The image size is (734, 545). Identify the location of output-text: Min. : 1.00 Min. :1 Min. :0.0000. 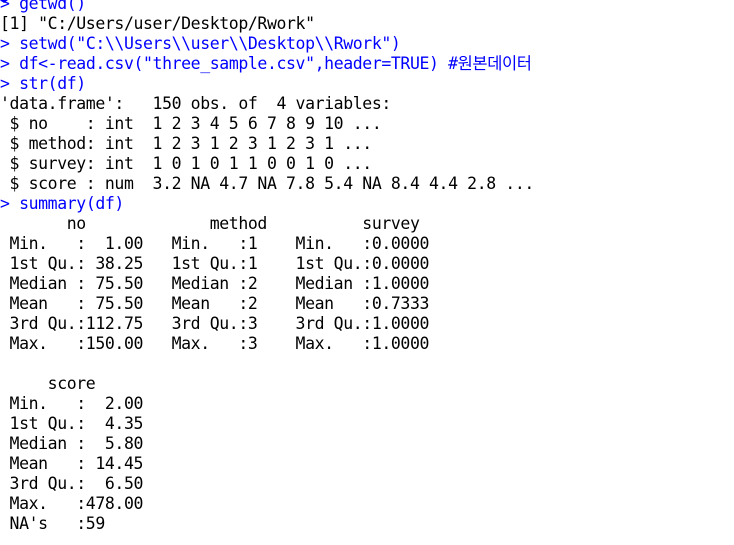
(224, 243).